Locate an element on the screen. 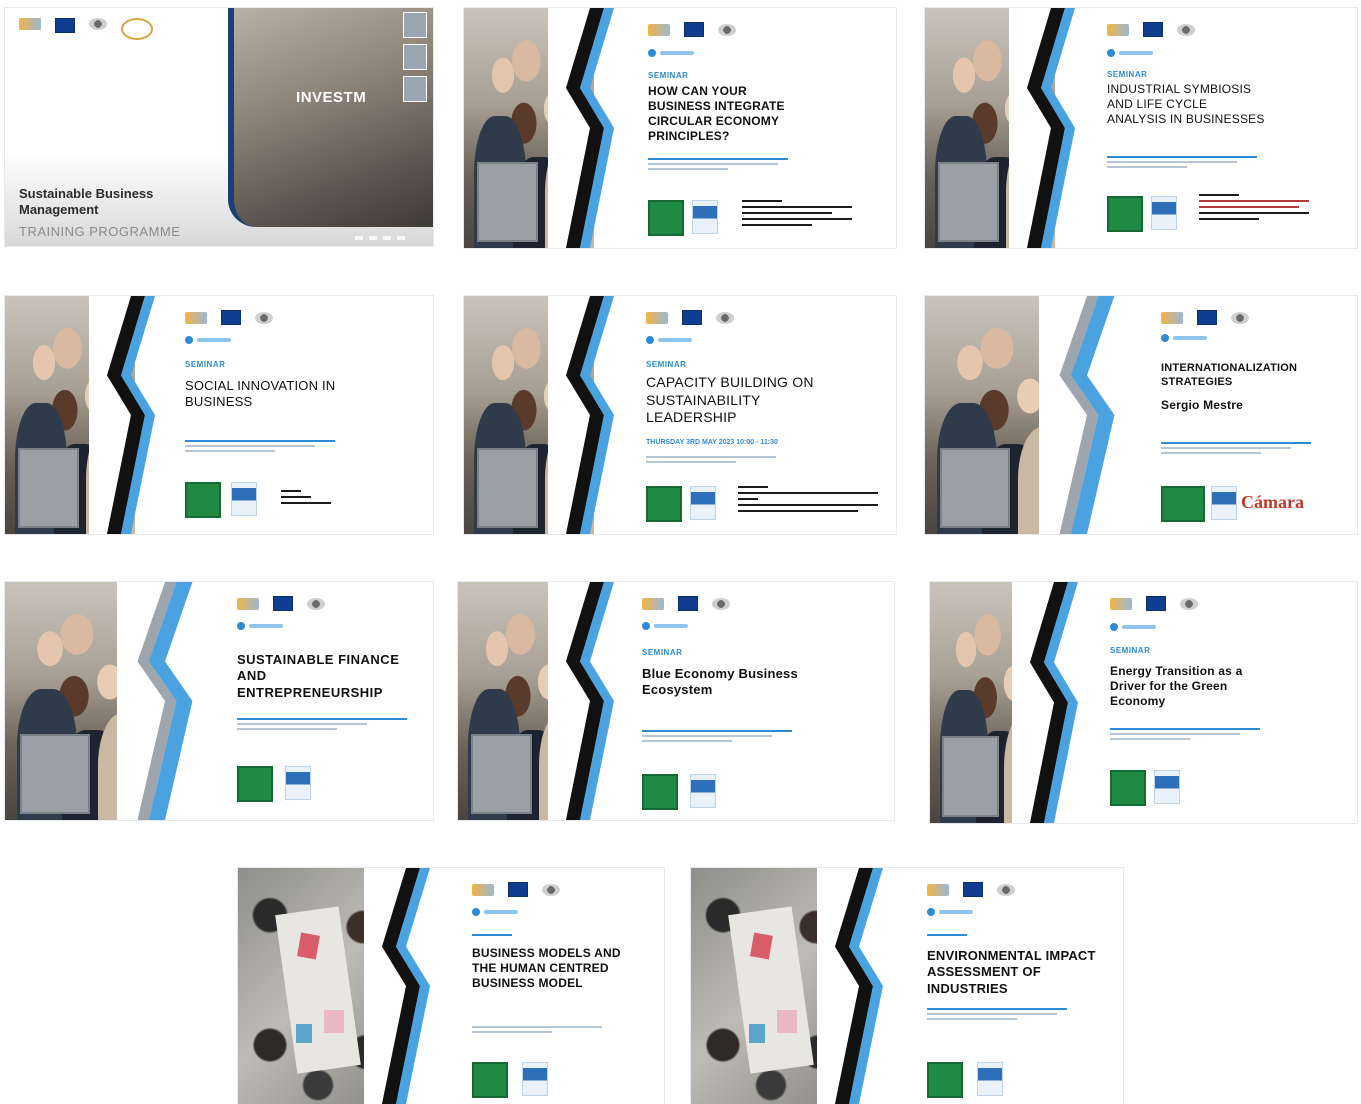 This screenshot has height=1104, width=1361. event-date: THURSDAY 3RD MAY 2023 10:00 - 11:30 is located at coordinates (712, 442).